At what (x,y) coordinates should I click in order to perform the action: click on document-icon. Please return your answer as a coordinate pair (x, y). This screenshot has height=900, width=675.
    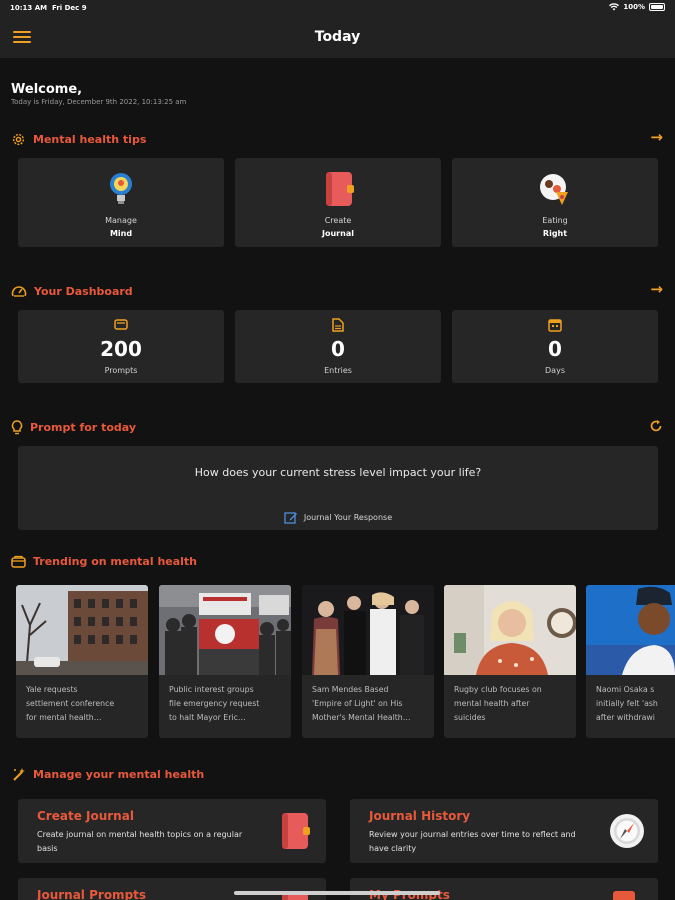
    Looking at the image, I should click on (338, 325).